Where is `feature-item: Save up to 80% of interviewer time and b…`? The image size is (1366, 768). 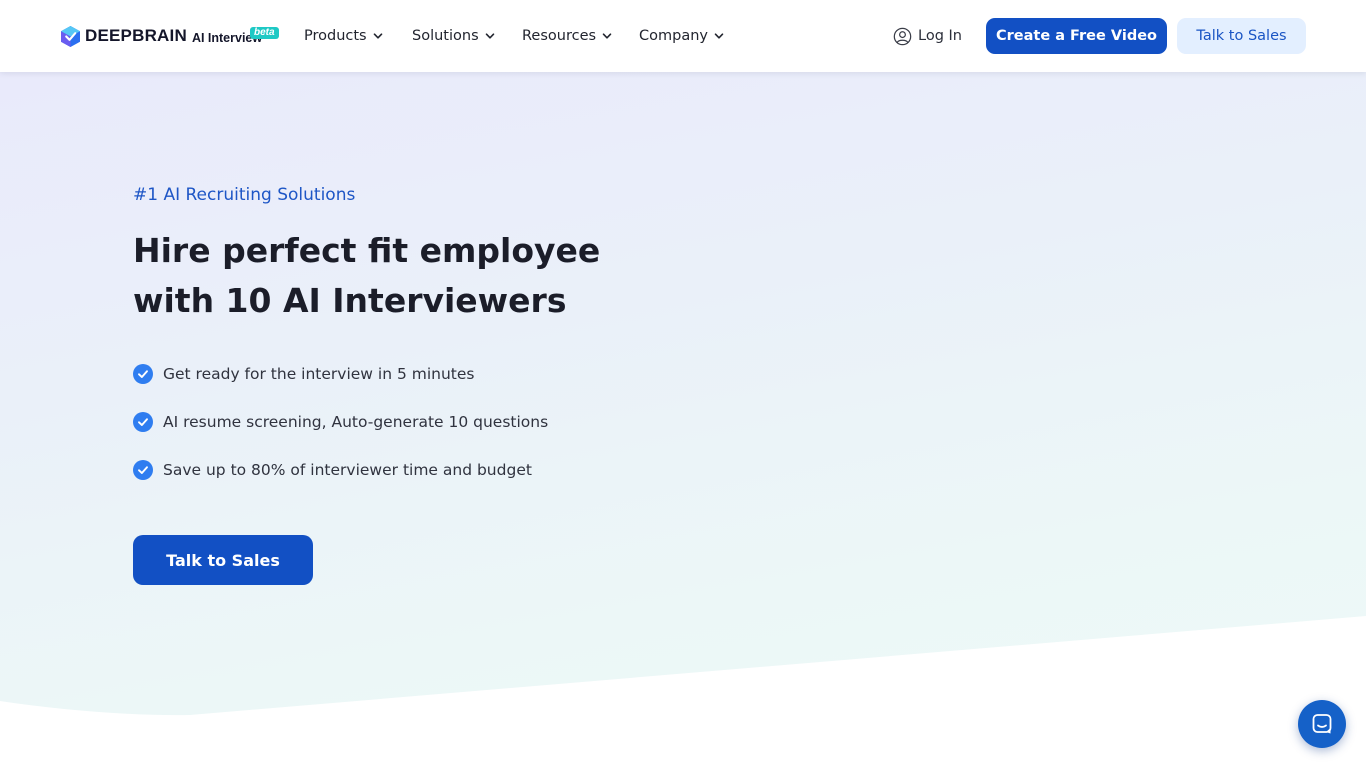
feature-item: Save up to 80% of interviewer time and b… is located at coordinates (340, 470).